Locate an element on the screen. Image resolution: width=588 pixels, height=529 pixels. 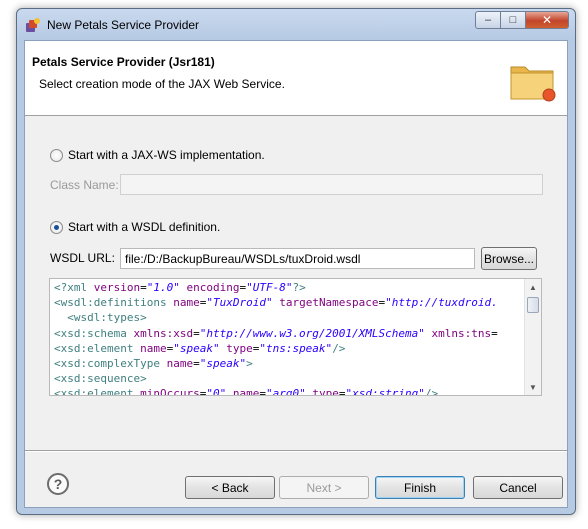
scroll-up-icon: ▲ is located at coordinates (533, 287).